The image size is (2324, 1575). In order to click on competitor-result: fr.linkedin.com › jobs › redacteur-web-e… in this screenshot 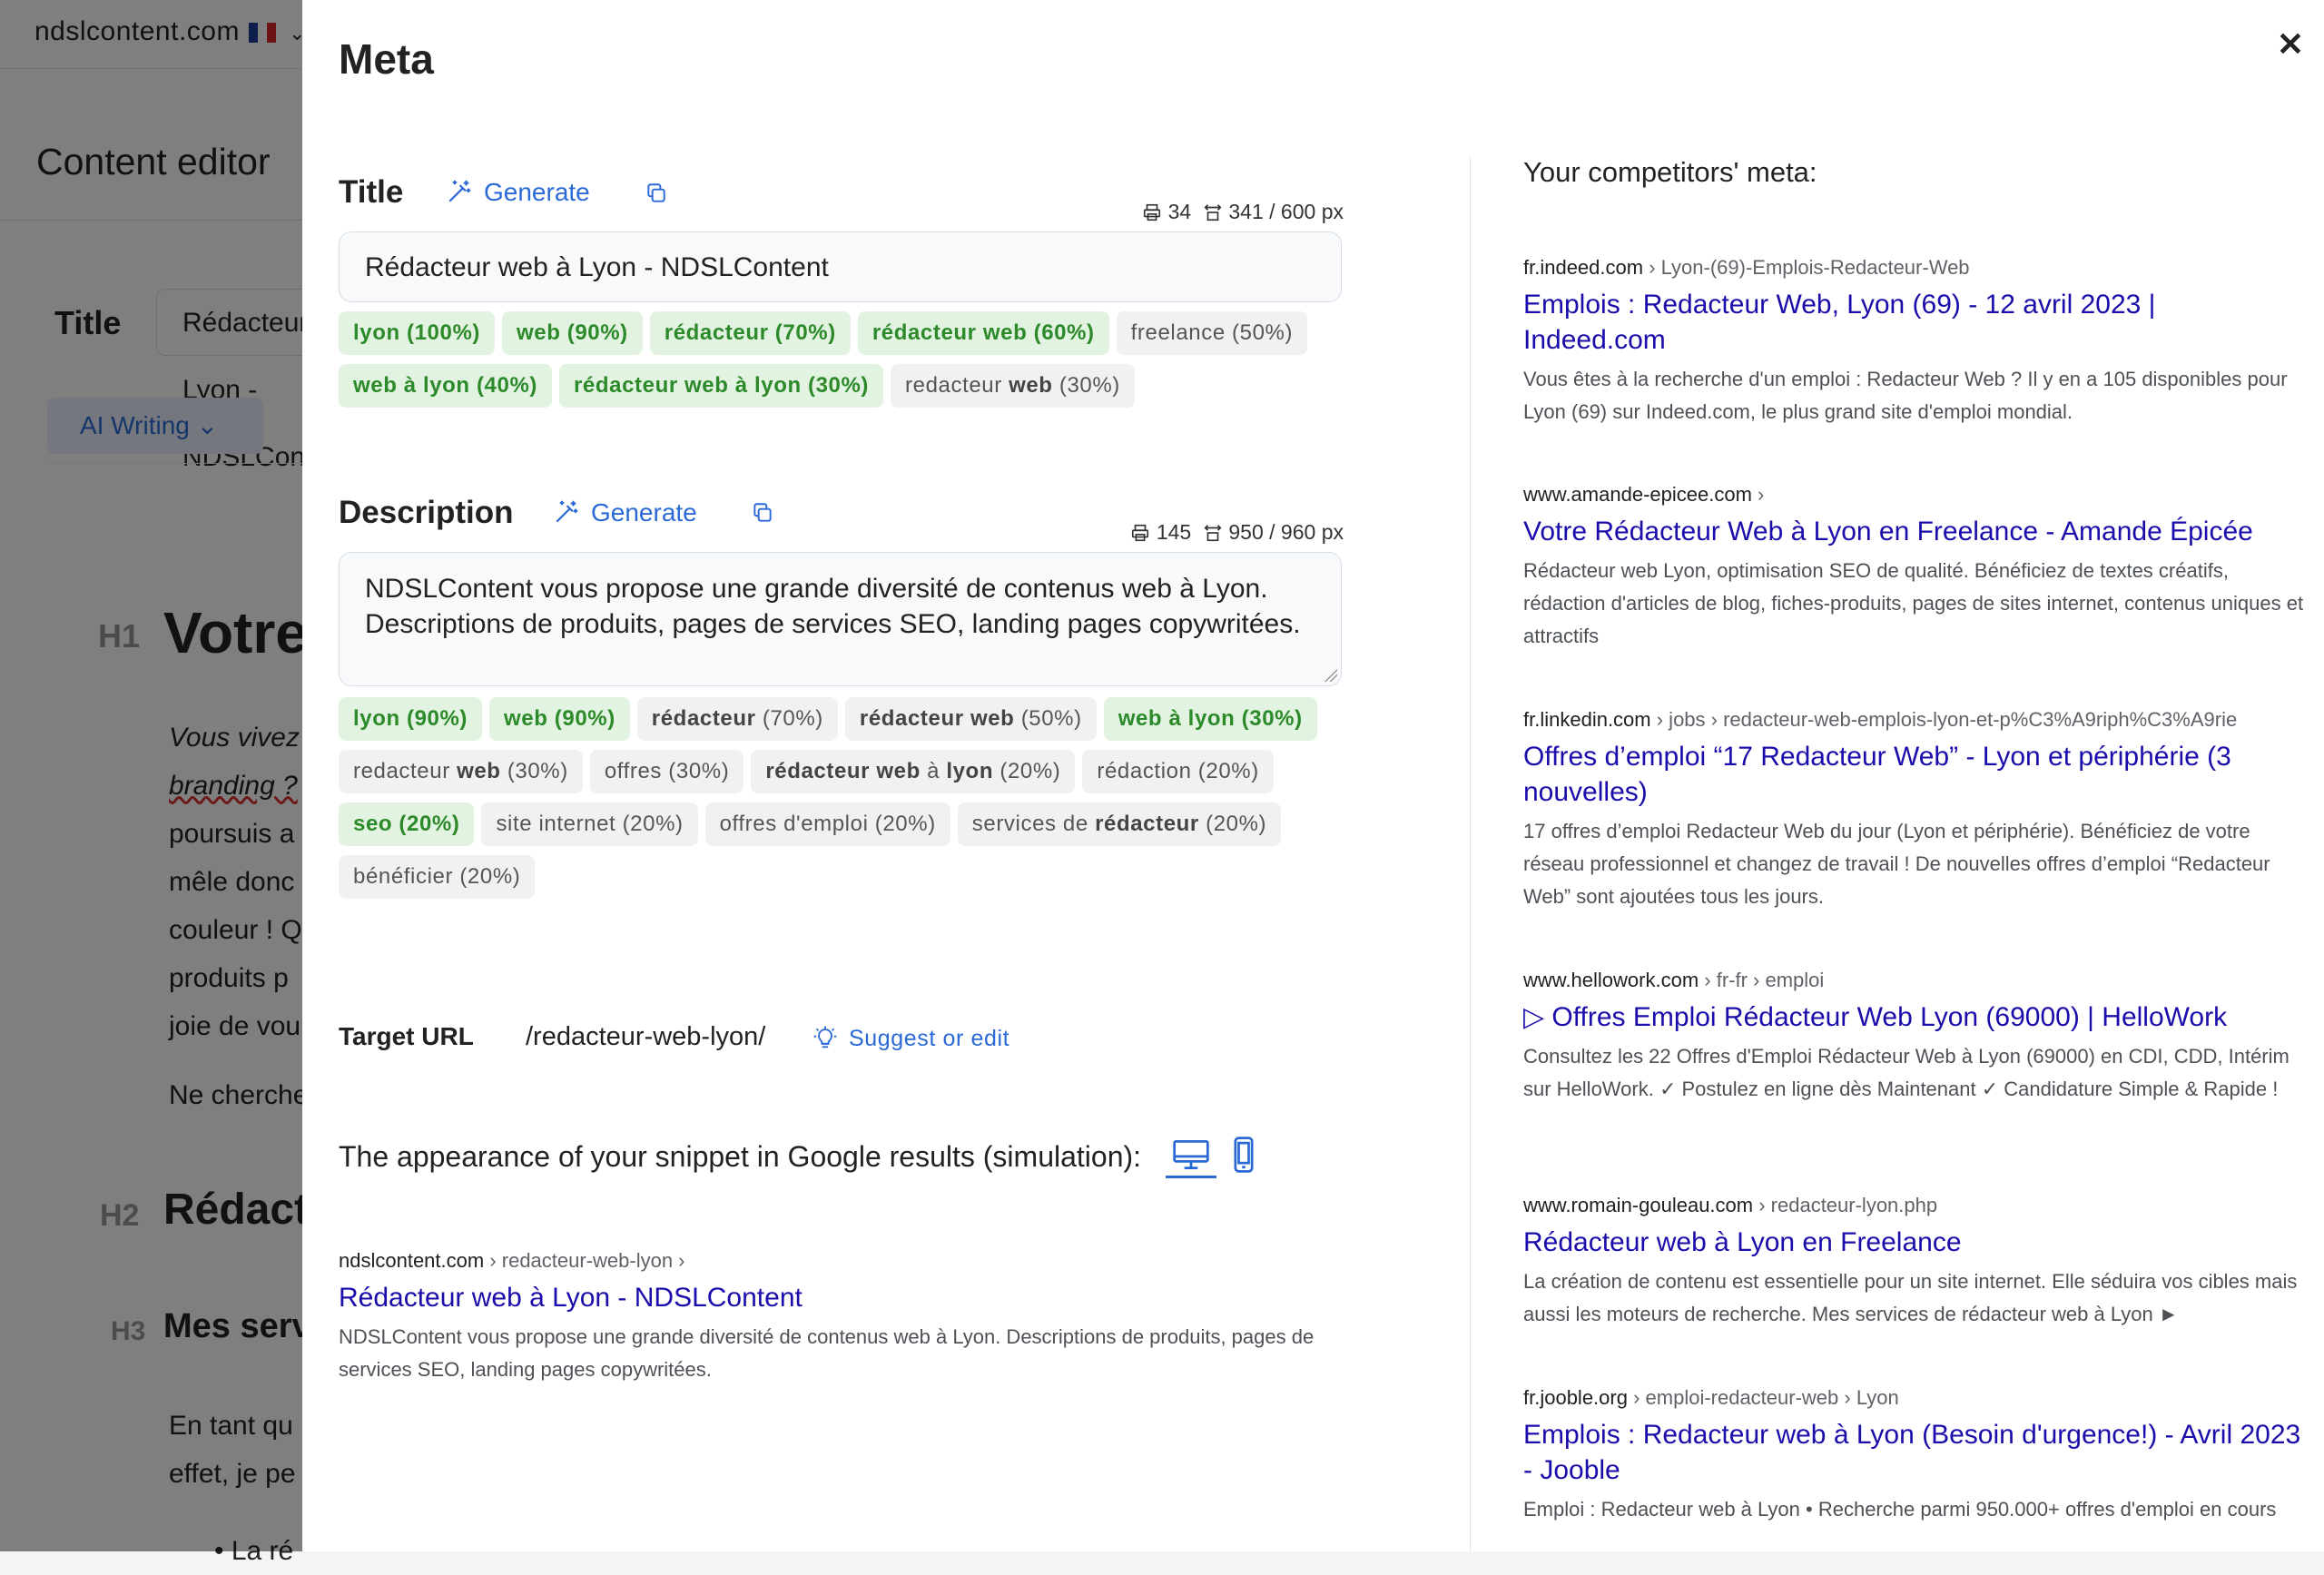, I will do `click(1913, 810)`.